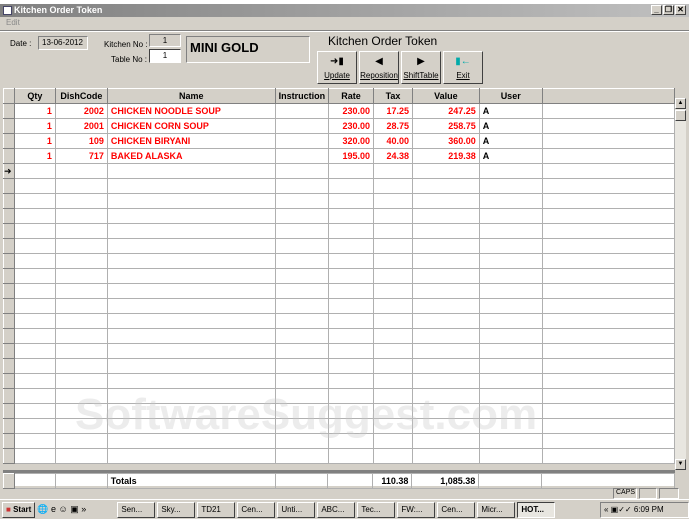 The image size is (689, 519). I want to click on exit-button: ▮← Exit, so click(463, 67).